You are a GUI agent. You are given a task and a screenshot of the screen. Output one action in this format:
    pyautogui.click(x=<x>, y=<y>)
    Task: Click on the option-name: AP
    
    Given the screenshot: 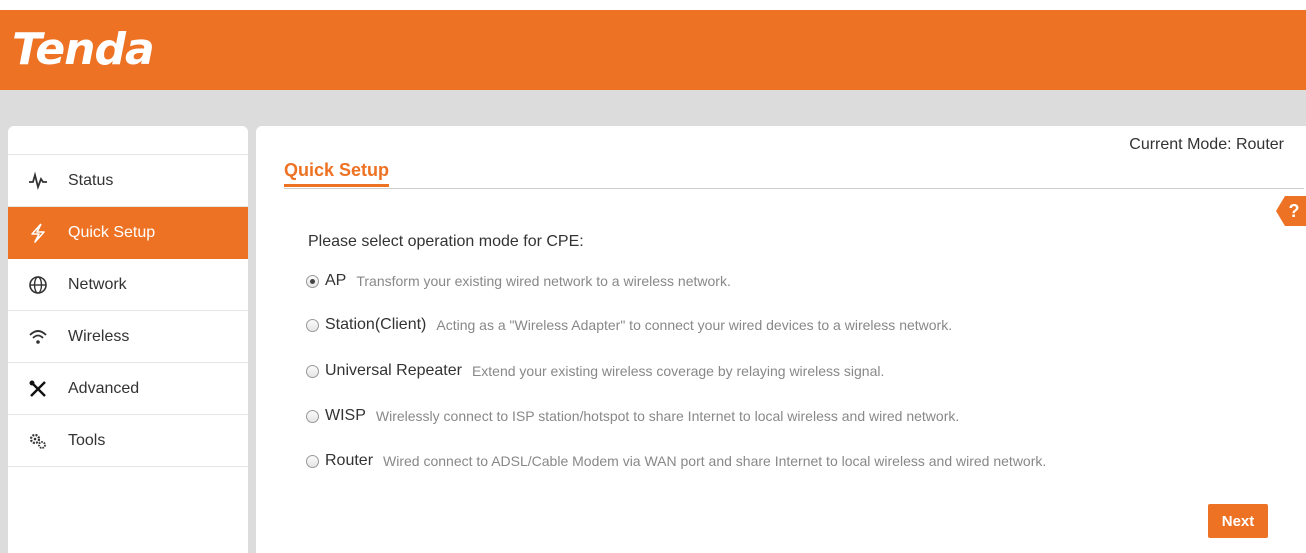 What is the action you would take?
    pyautogui.click(x=336, y=280)
    